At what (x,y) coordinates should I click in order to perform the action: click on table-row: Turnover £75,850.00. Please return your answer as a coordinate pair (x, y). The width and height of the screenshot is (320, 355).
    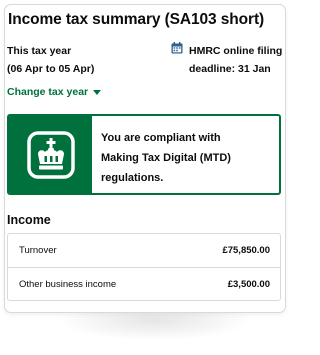
    Looking at the image, I should click on (144, 250).